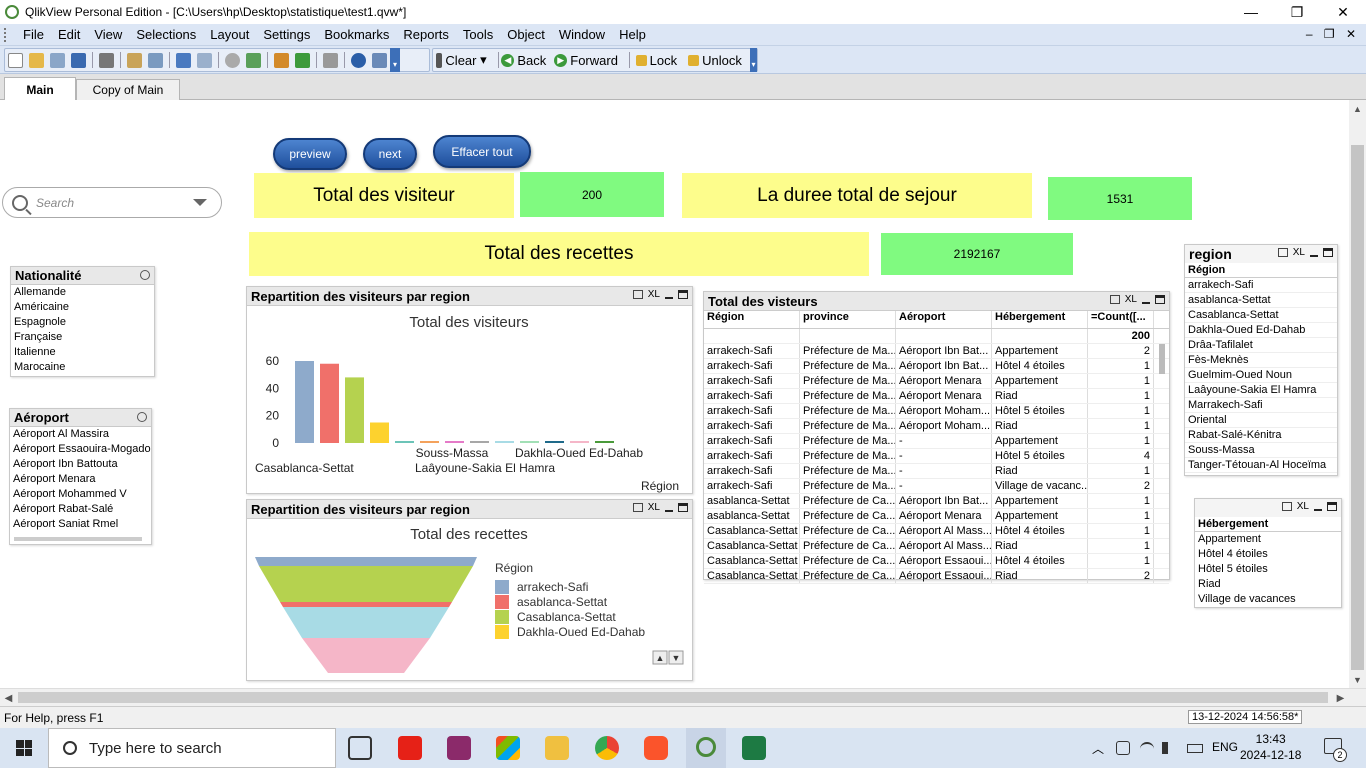 The width and height of the screenshot is (1366, 768). What do you see at coordinates (526, 34) in the screenshot?
I see `menu-object: Object` at bounding box center [526, 34].